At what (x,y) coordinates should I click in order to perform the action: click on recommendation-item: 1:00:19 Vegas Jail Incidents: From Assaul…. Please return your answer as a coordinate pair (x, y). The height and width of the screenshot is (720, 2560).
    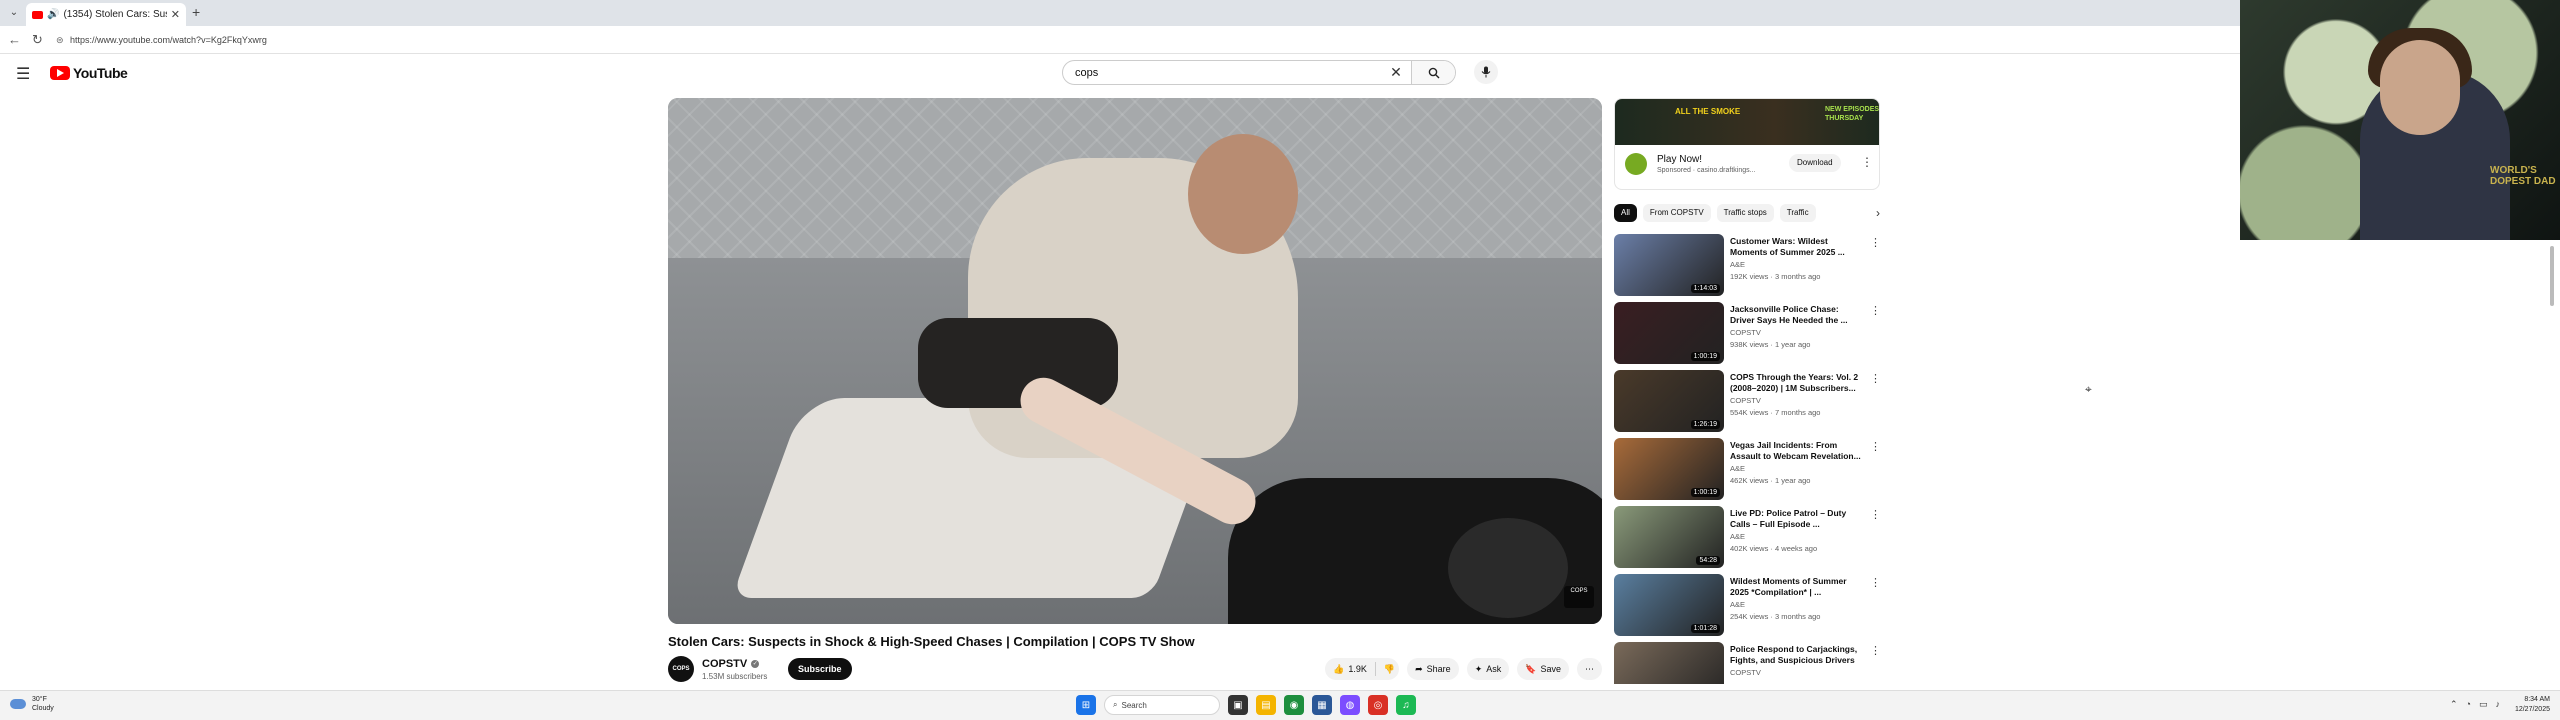
    Looking at the image, I should click on (1750, 472).